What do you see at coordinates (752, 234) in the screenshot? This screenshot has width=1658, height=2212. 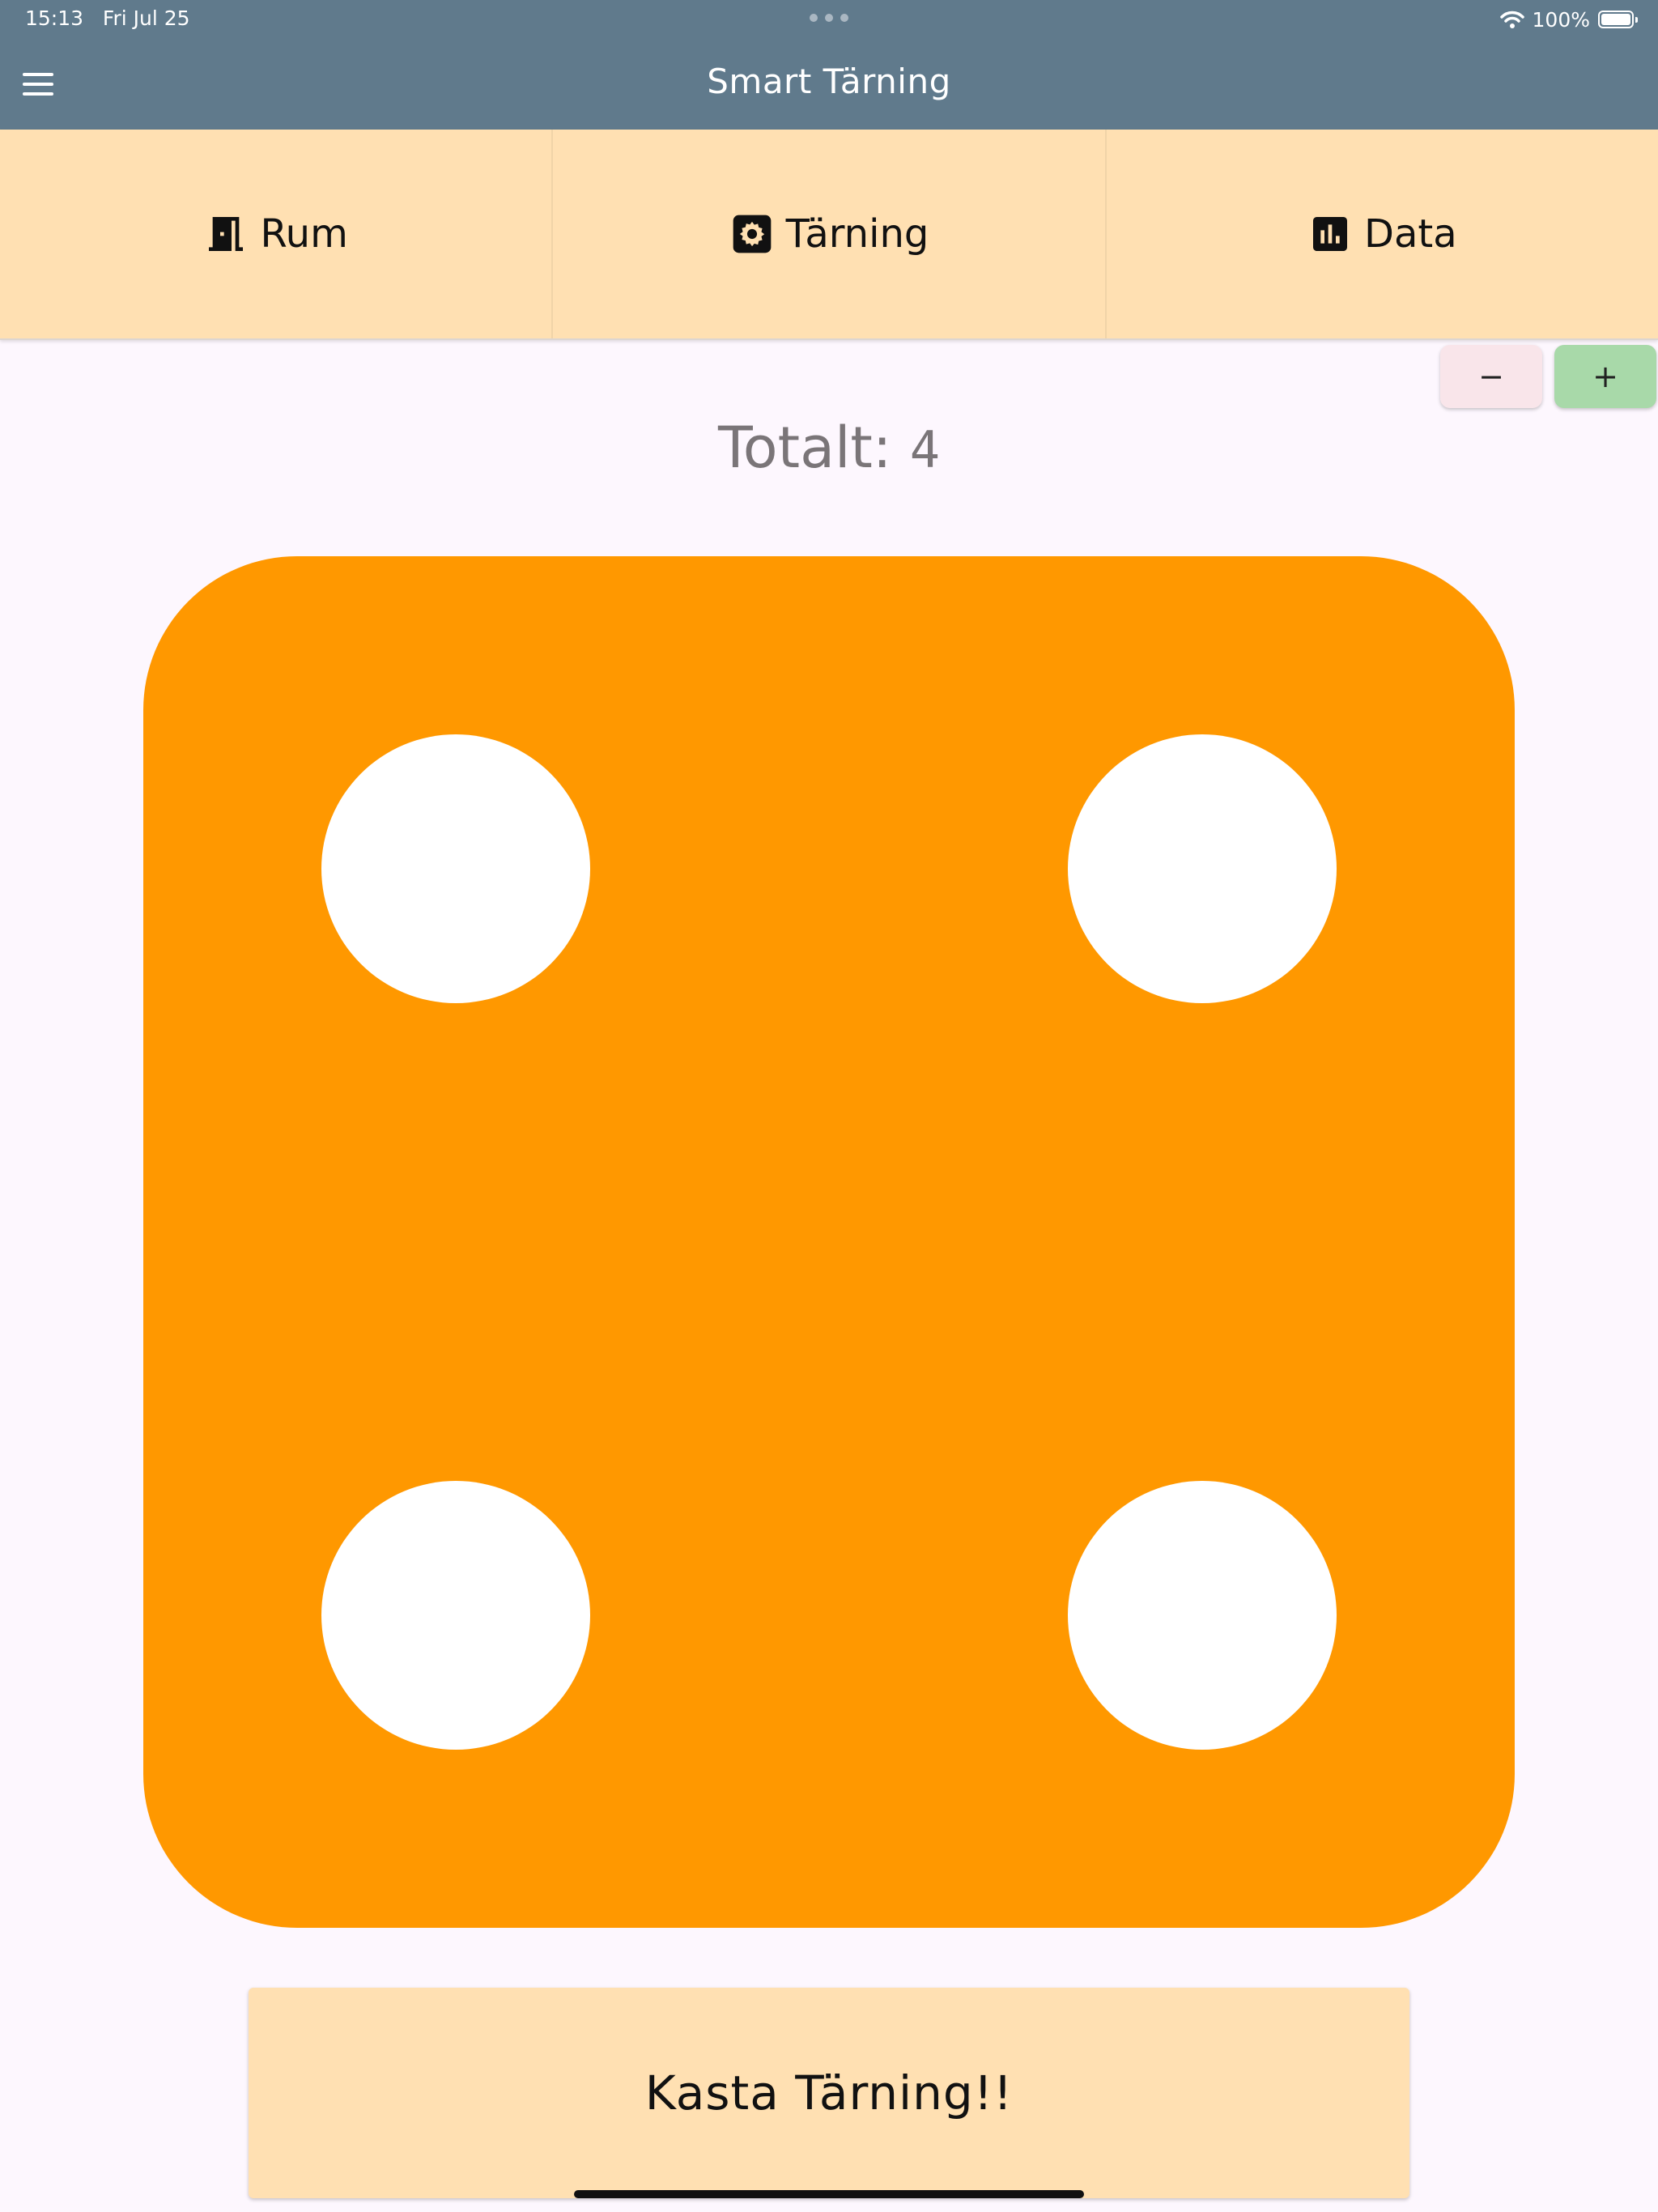 I see `settings-icon` at bounding box center [752, 234].